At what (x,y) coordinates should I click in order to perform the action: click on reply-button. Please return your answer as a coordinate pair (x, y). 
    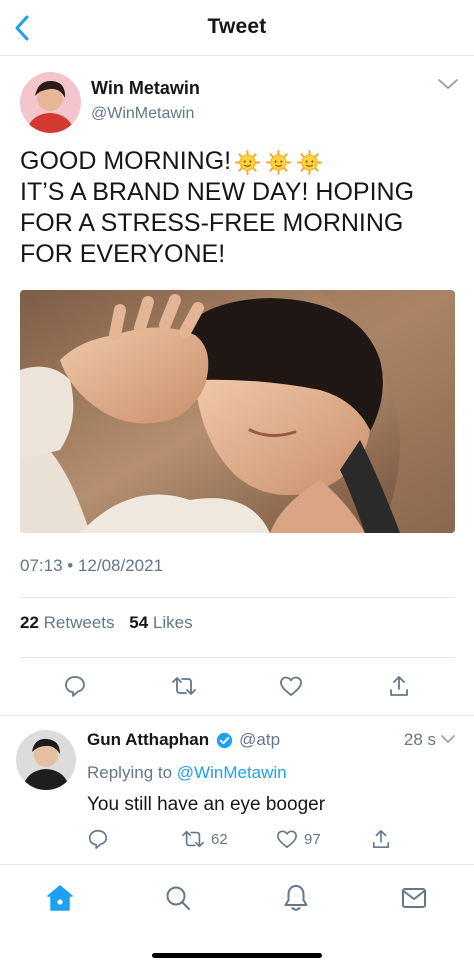
    Looking at the image, I should click on (75, 686).